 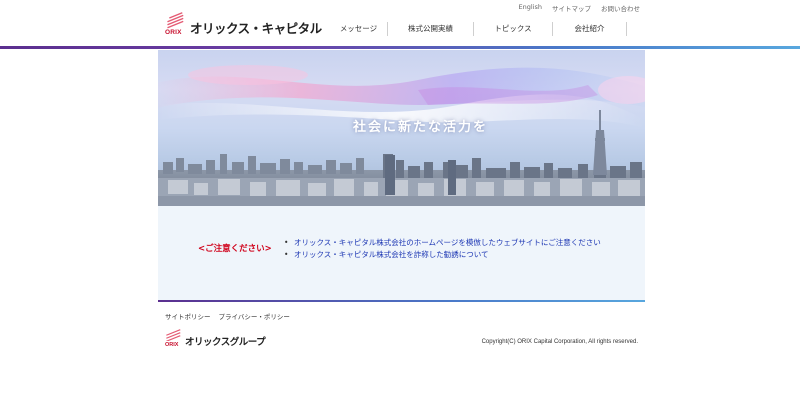 What do you see at coordinates (620, 8) in the screenshot?
I see `util-link-contact: お問い合わせ` at bounding box center [620, 8].